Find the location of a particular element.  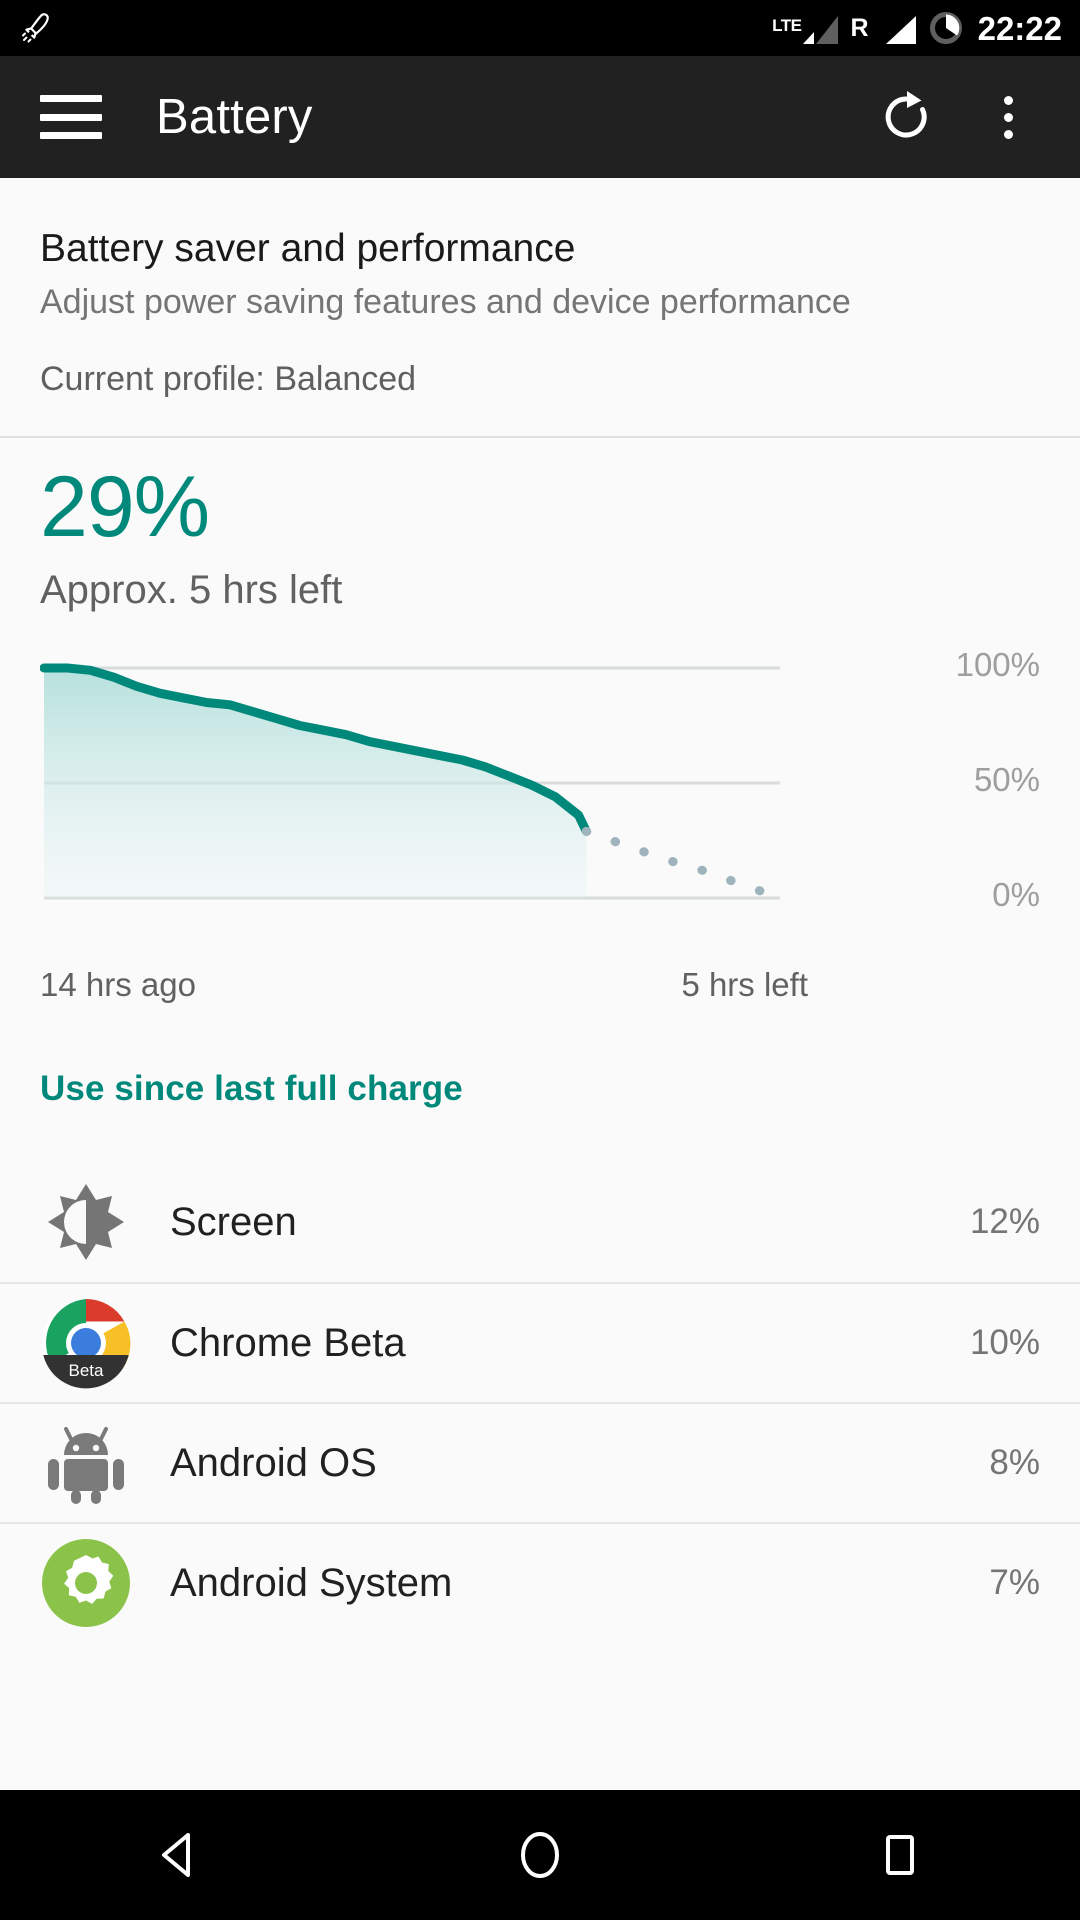

use-since-last-full-charge-link: Use since last full charge is located at coordinates (540, 1057).